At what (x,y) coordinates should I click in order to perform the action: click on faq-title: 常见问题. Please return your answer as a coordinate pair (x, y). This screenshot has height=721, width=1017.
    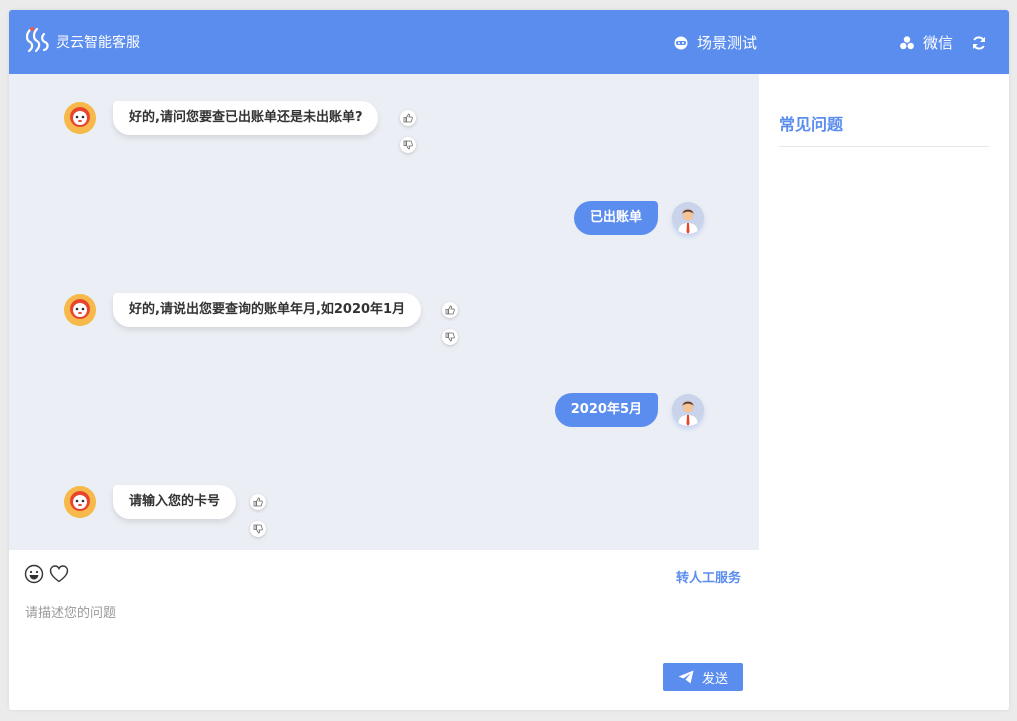
    Looking at the image, I should click on (811, 124).